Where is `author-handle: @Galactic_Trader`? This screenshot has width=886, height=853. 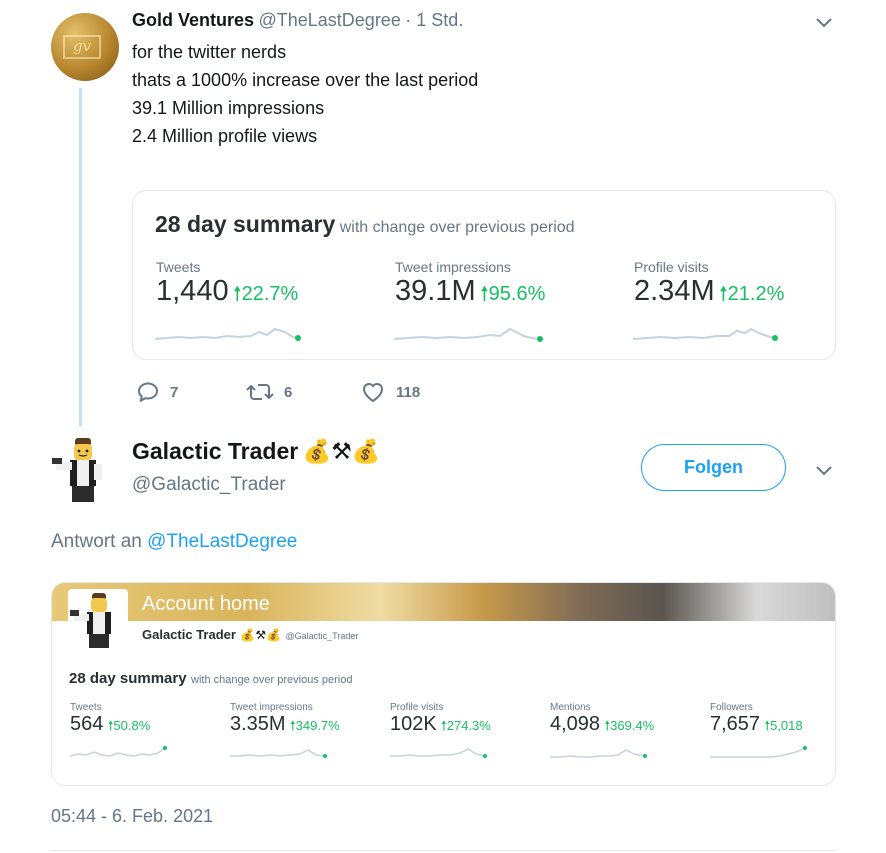 author-handle: @Galactic_Trader is located at coordinates (209, 485).